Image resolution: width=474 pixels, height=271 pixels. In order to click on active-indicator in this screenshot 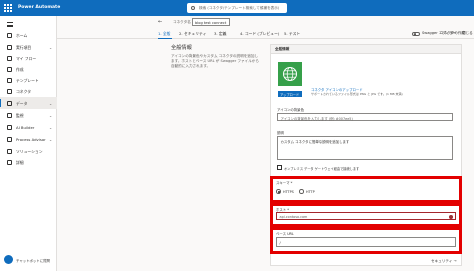, I will do `click(1, 103)`.